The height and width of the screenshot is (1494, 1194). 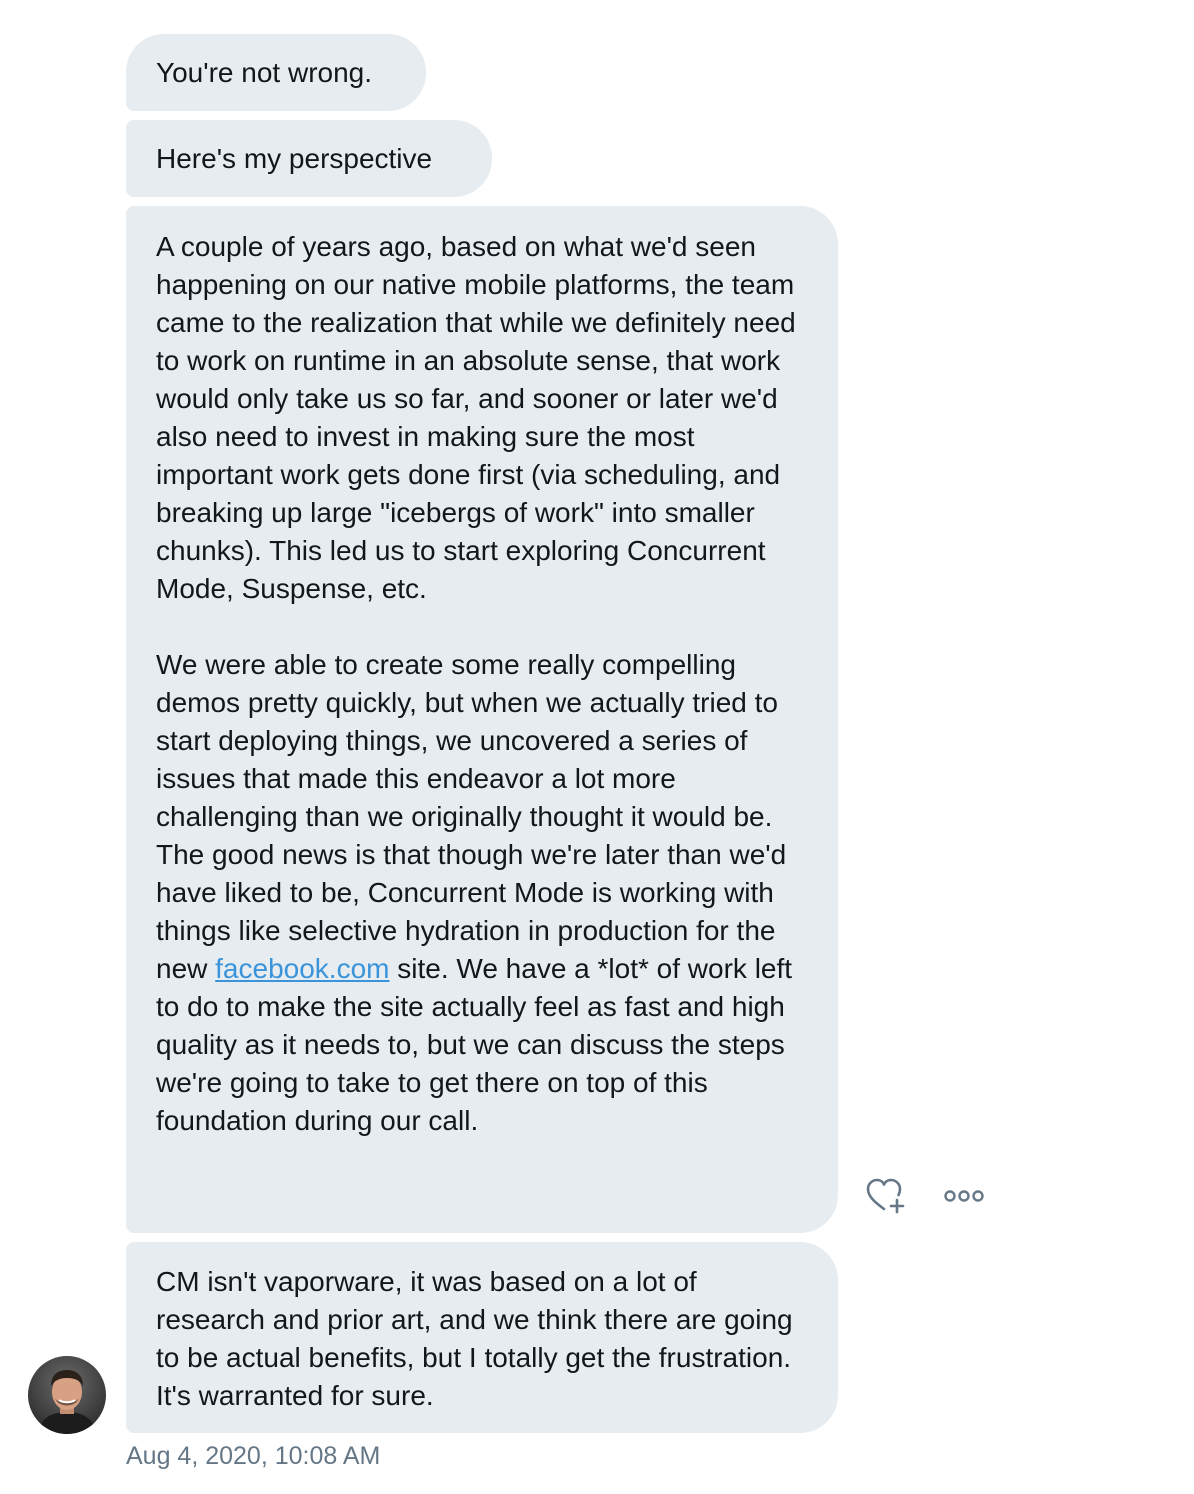 What do you see at coordinates (67, 1395) in the screenshot?
I see `avatar` at bounding box center [67, 1395].